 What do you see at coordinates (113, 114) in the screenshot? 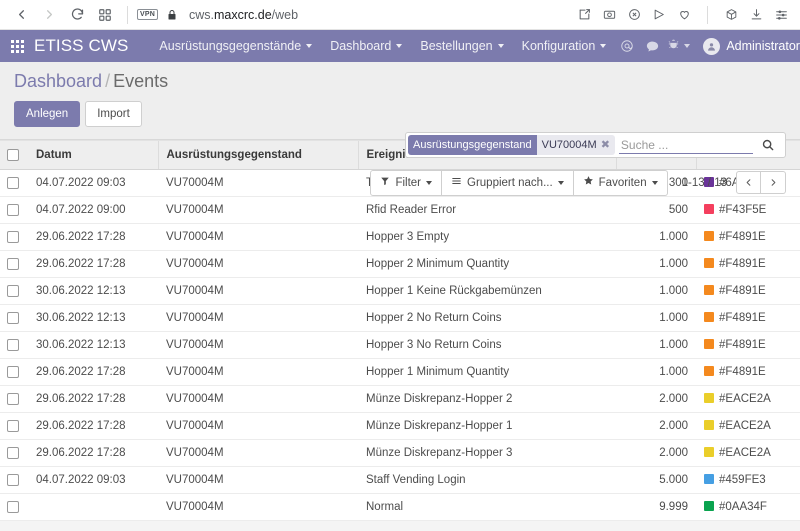
I see `import-button: Import` at bounding box center [113, 114].